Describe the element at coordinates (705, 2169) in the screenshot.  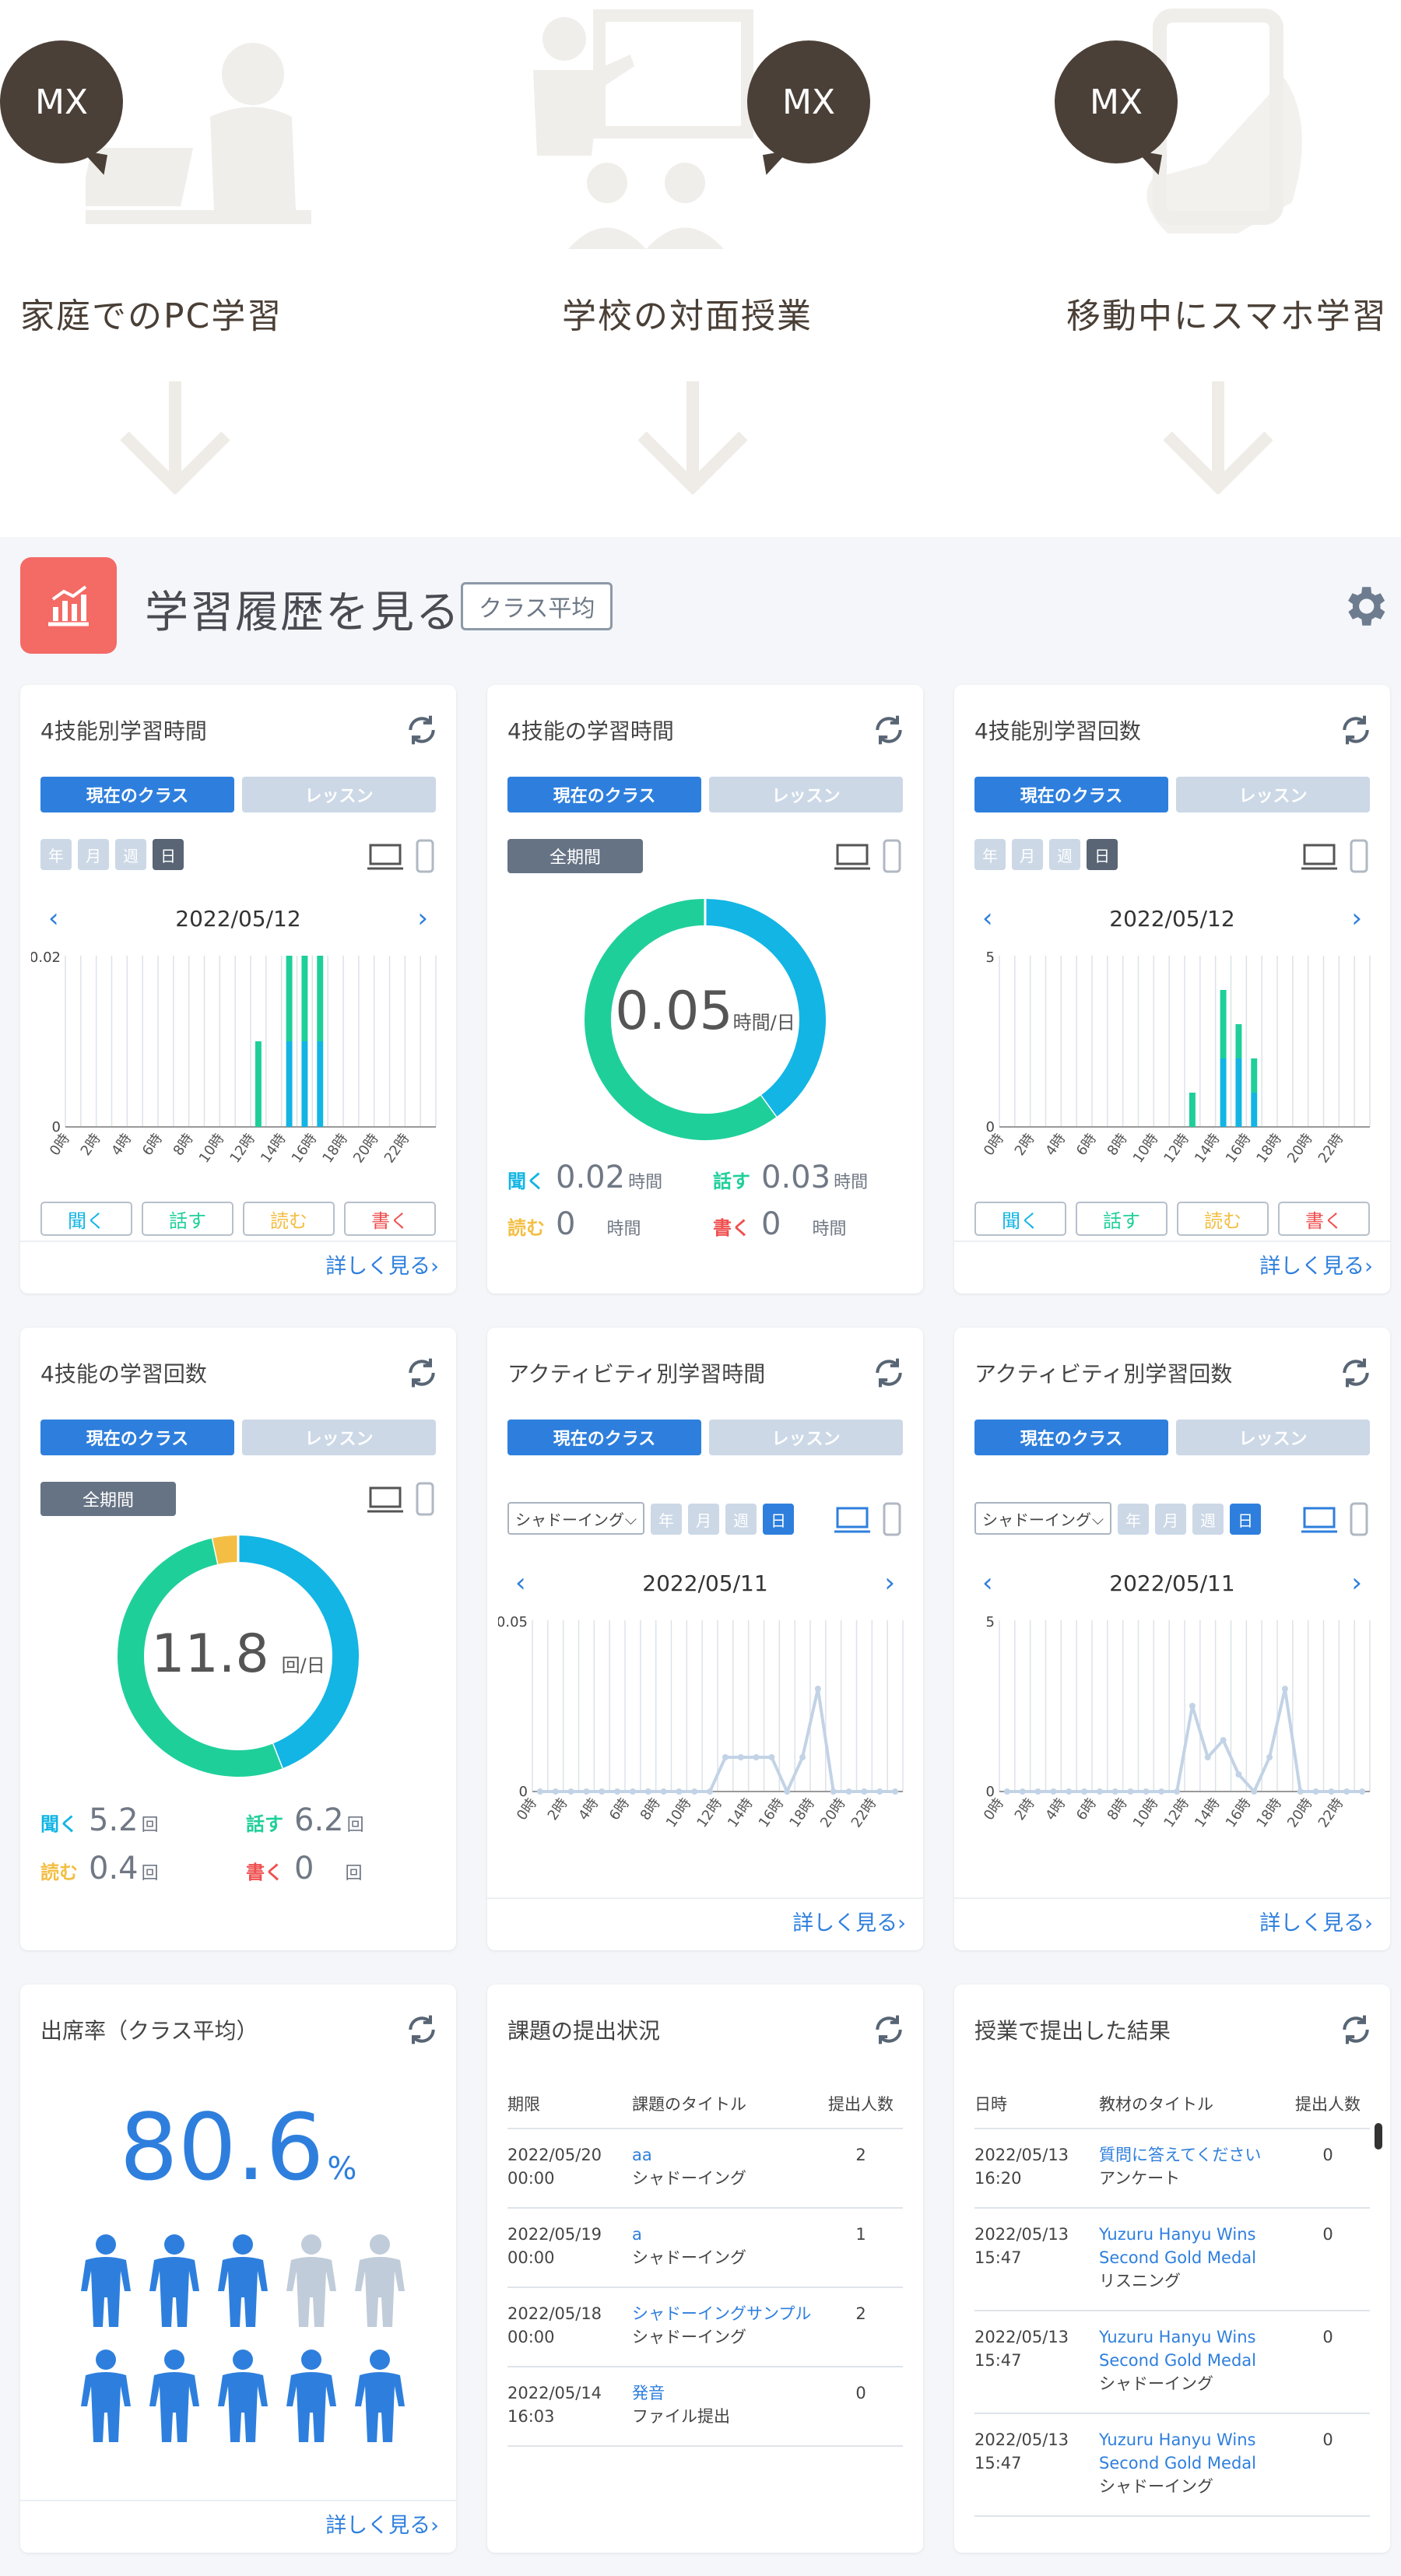
I see `table-row: 2022/05/20 00:00 aa シャドーイング 2` at that location.